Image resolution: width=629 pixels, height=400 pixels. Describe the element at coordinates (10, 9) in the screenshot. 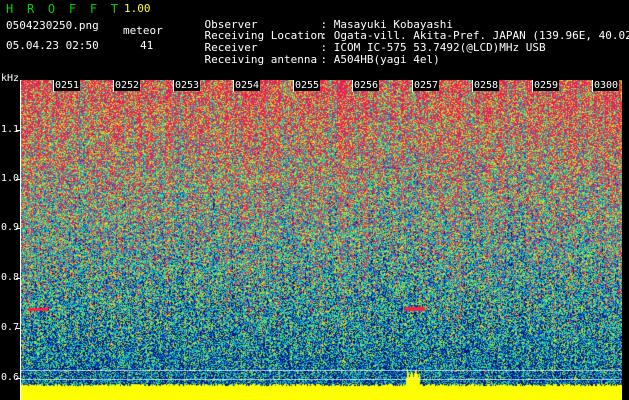

I see `title-letter: H` at that location.